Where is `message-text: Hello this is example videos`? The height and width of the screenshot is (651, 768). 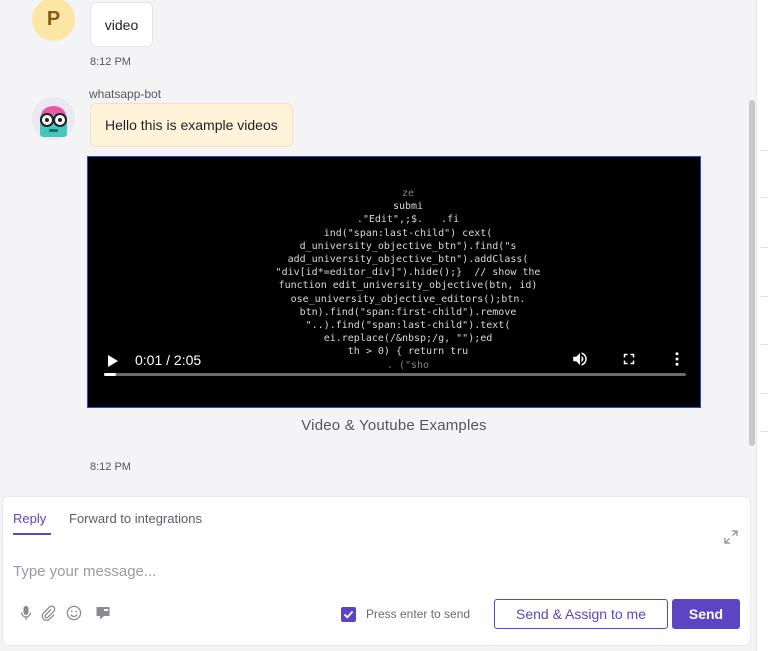
message-text: Hello this is example videos is located at coordinates (191, 125).